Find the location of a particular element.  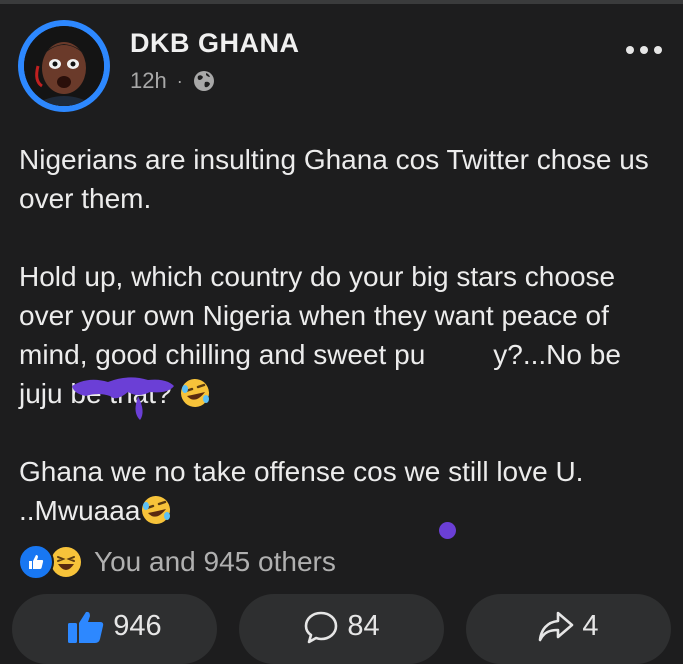

comment-count: 84 is located at coordinates (363, 626).